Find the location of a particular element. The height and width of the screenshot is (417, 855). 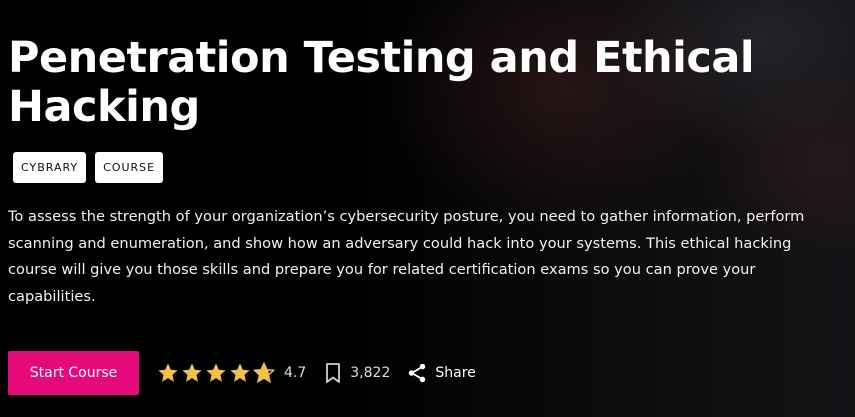

course-actions: Start Course 4.7 3,822 Share is located at coordinates (242, 373).